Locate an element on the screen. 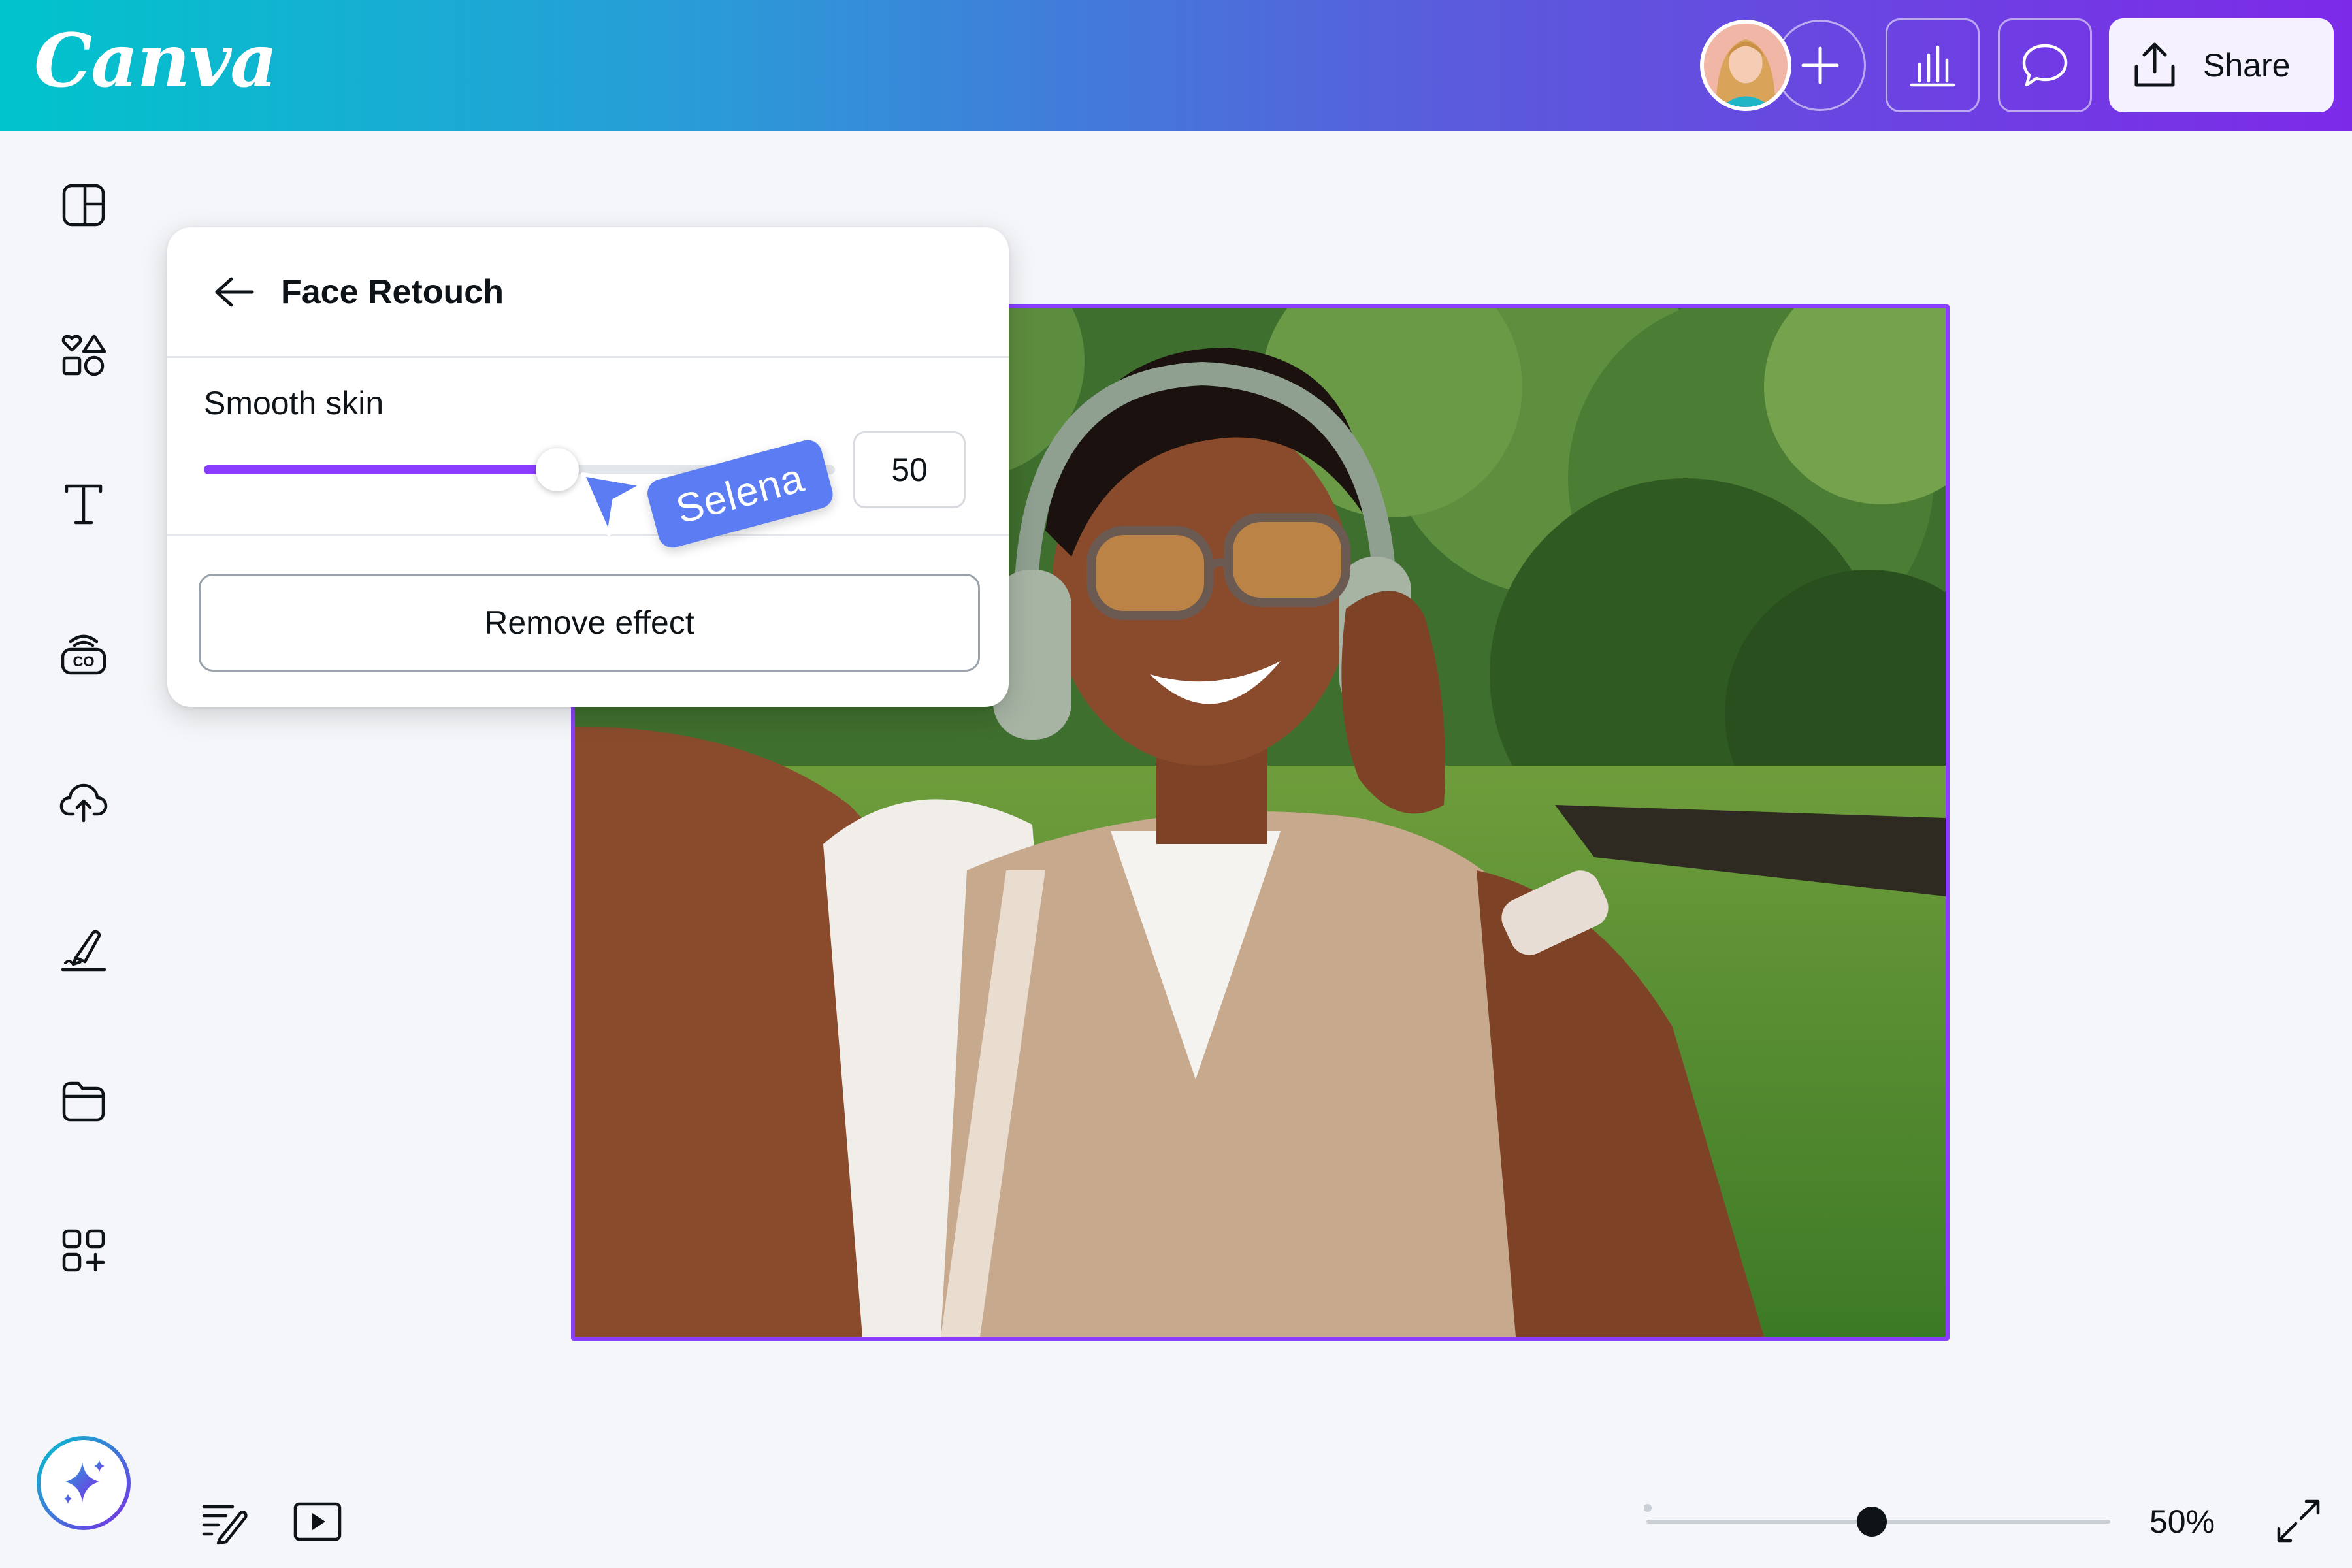 The image size is (2352, 1568). text-icon is located at coordinates (84, 504).